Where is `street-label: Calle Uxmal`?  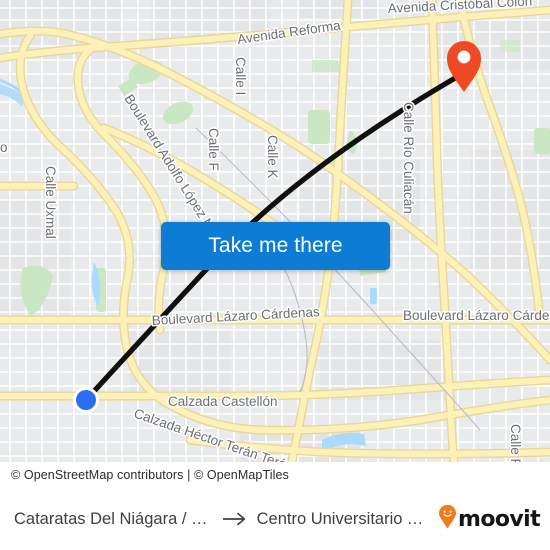
street-label: Calle Uxmal is located at coordinates (50, 202).